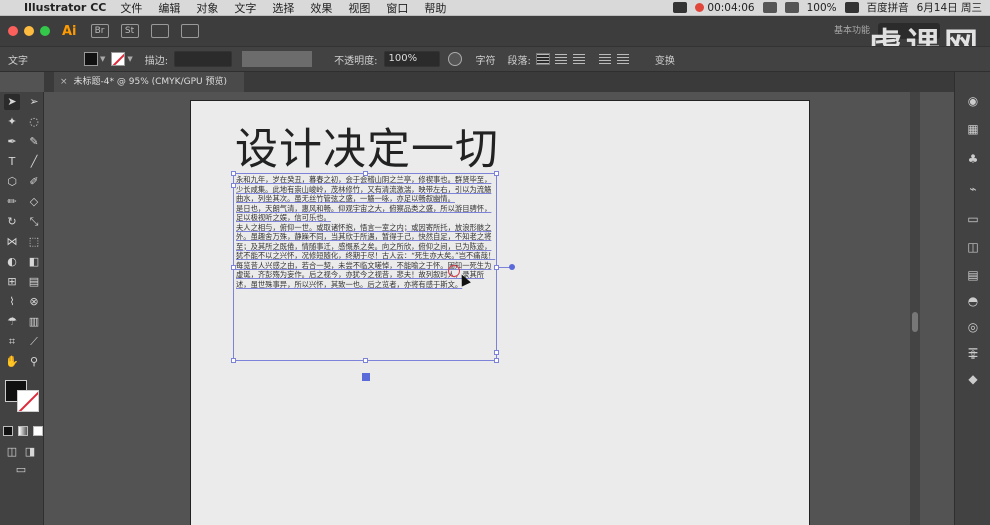 This screenshot has height=525, width=990. I want to click on menu-select: 选择, so click(283, 8).